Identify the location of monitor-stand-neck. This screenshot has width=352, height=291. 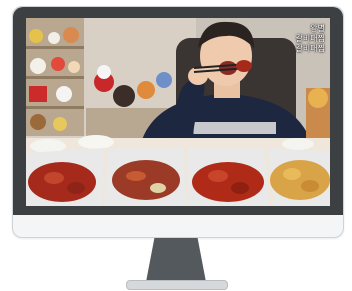
(176, 260).